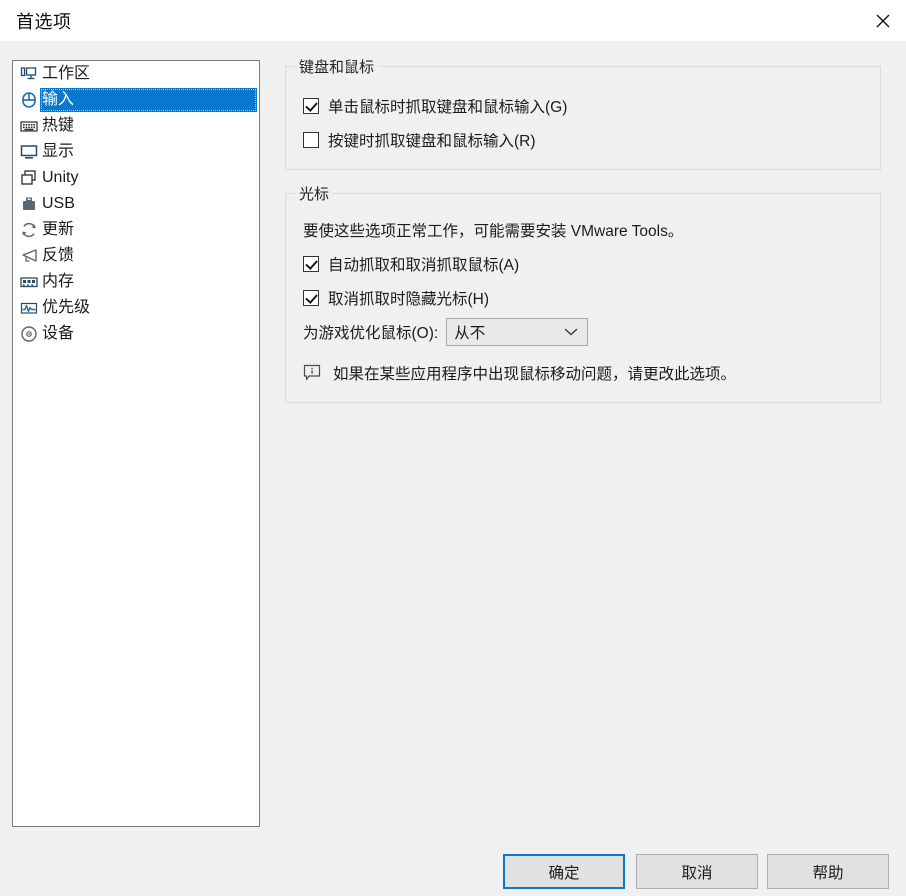 This screenshot has width=906, height=896. What do you see at coordinates (136, 256) in the screenshot?
I see `sidebar-item-feedback: 反馈` at bounding box center [136, 256].